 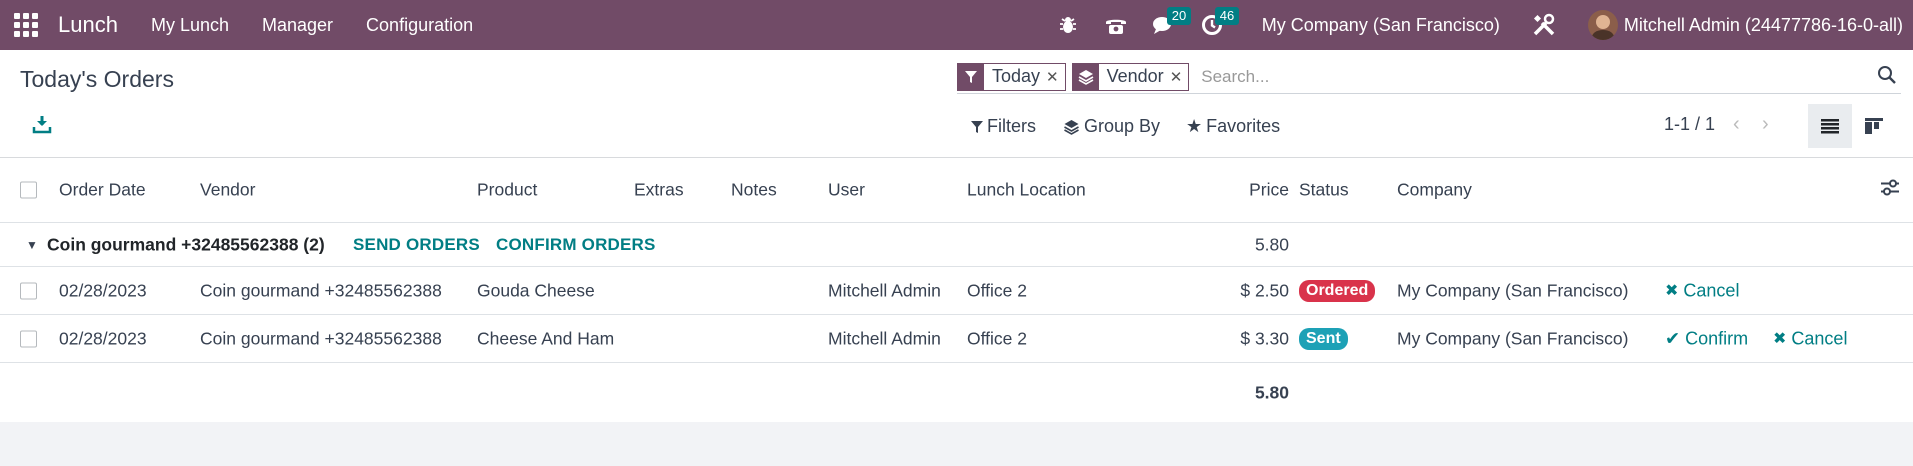 I want to click on facet-label: Today, so click(x=1016, y=76).